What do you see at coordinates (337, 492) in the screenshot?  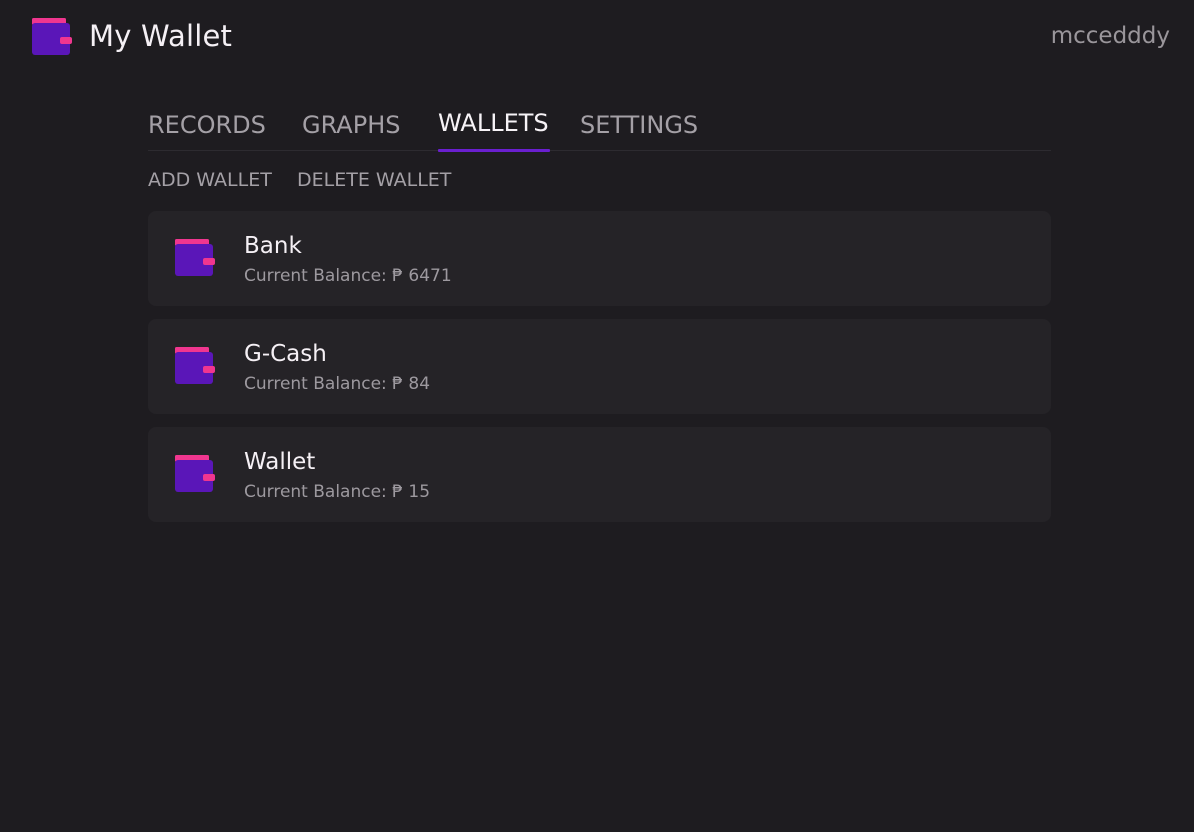 I see `wallet-balance: Current Balance: ₱ 15` at bounding box center [337, 492].